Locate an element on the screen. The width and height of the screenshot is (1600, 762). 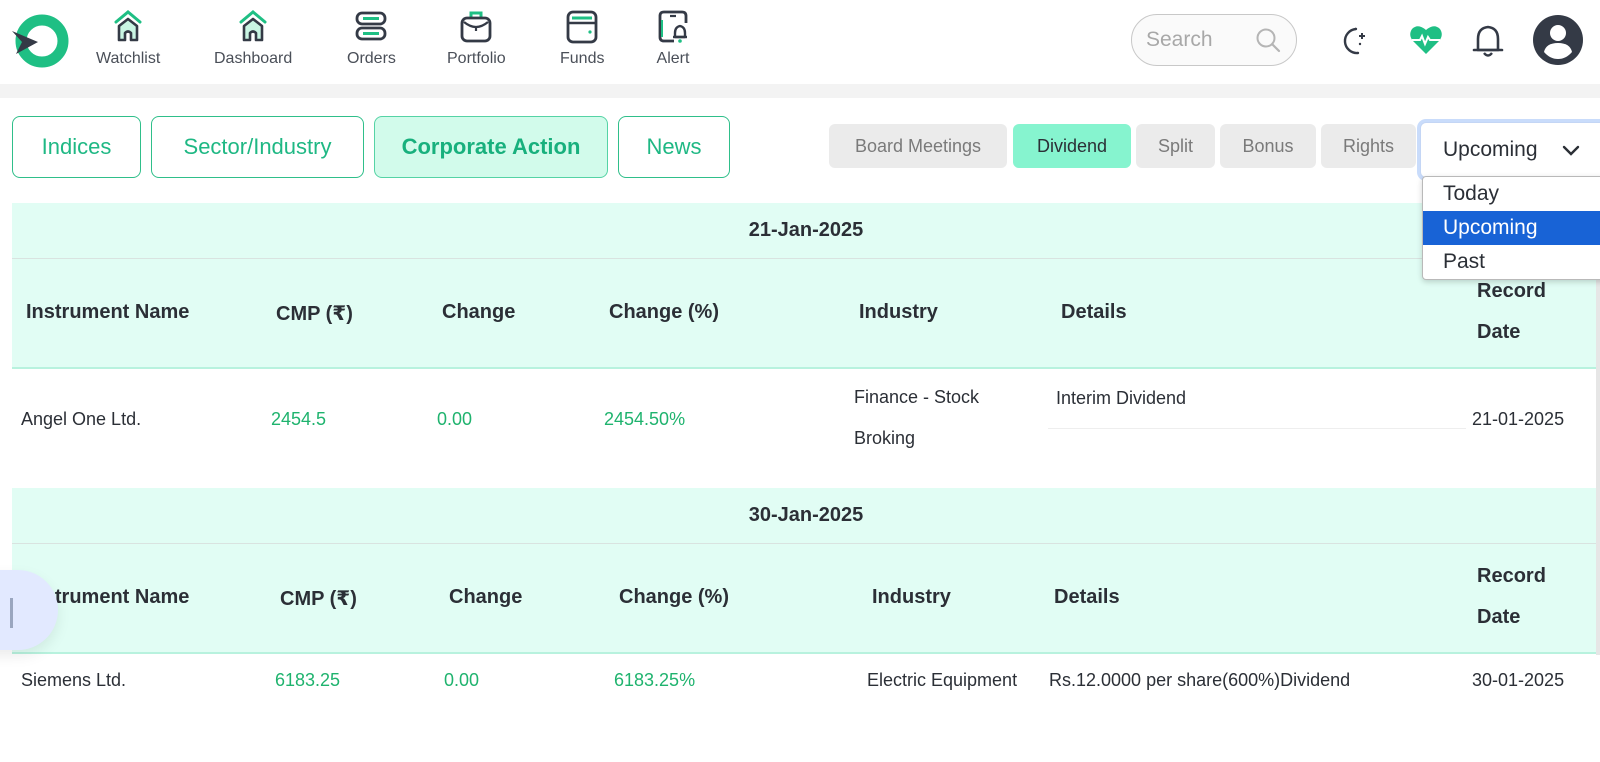
phone-bell-icon is located at coordinates (673, 26).